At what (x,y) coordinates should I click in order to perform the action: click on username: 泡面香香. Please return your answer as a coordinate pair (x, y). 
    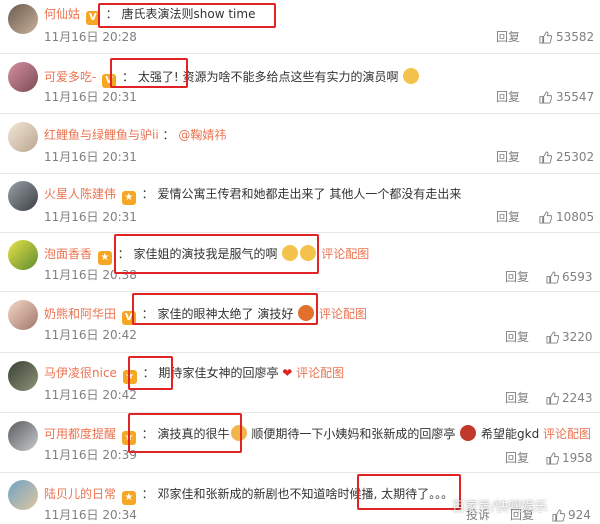
    Looking at the image, I should click on (68, 254).